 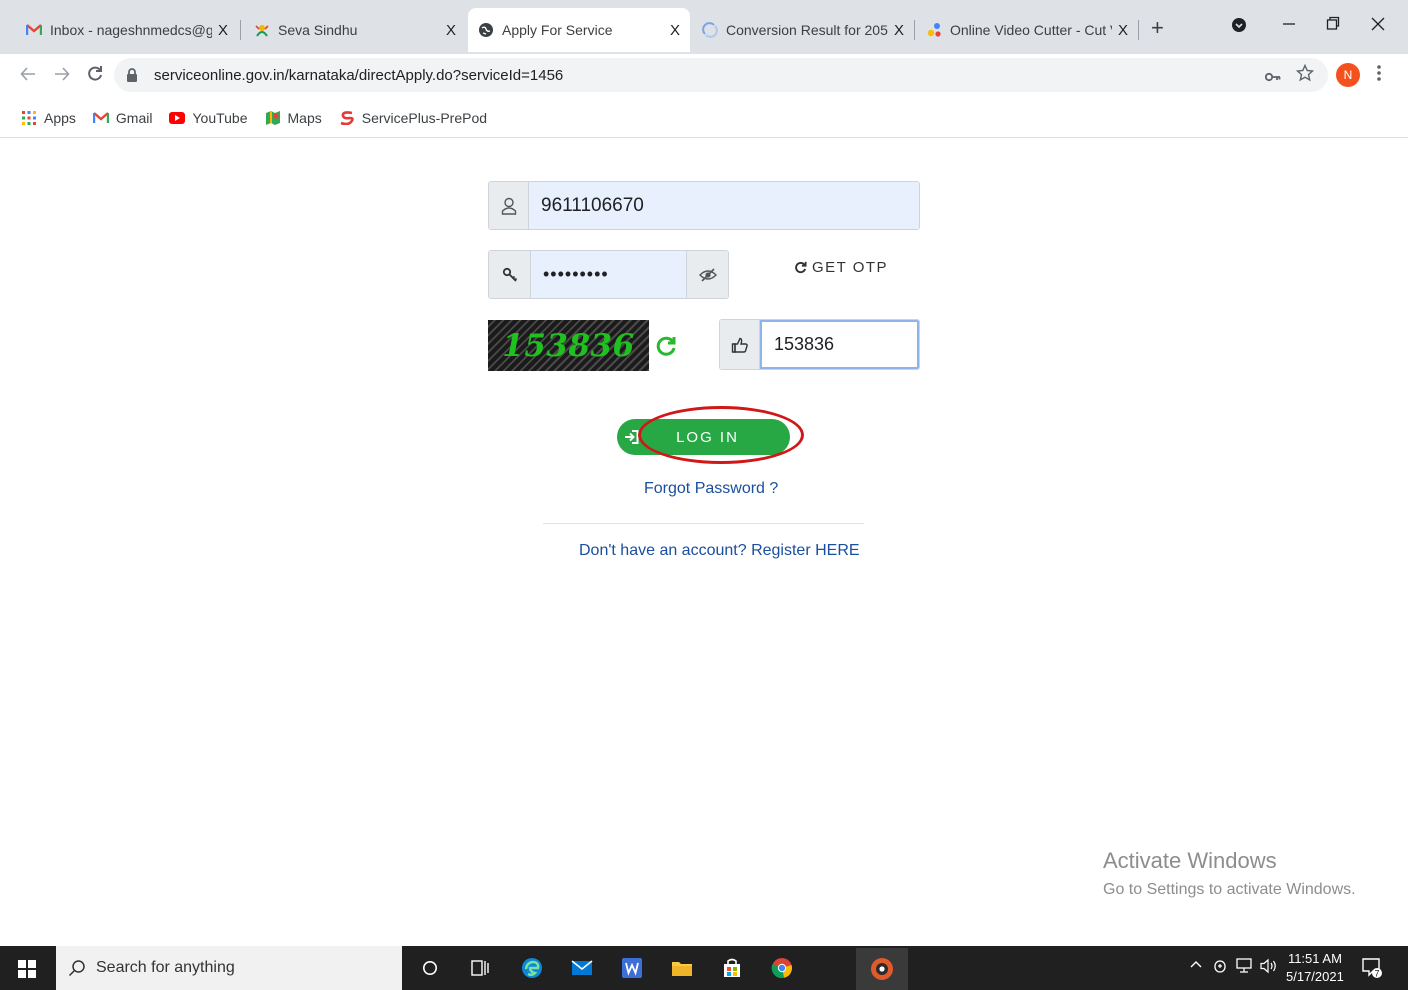 I want to click on get-otp-label: GET OTP, so click(x=850, y=267).